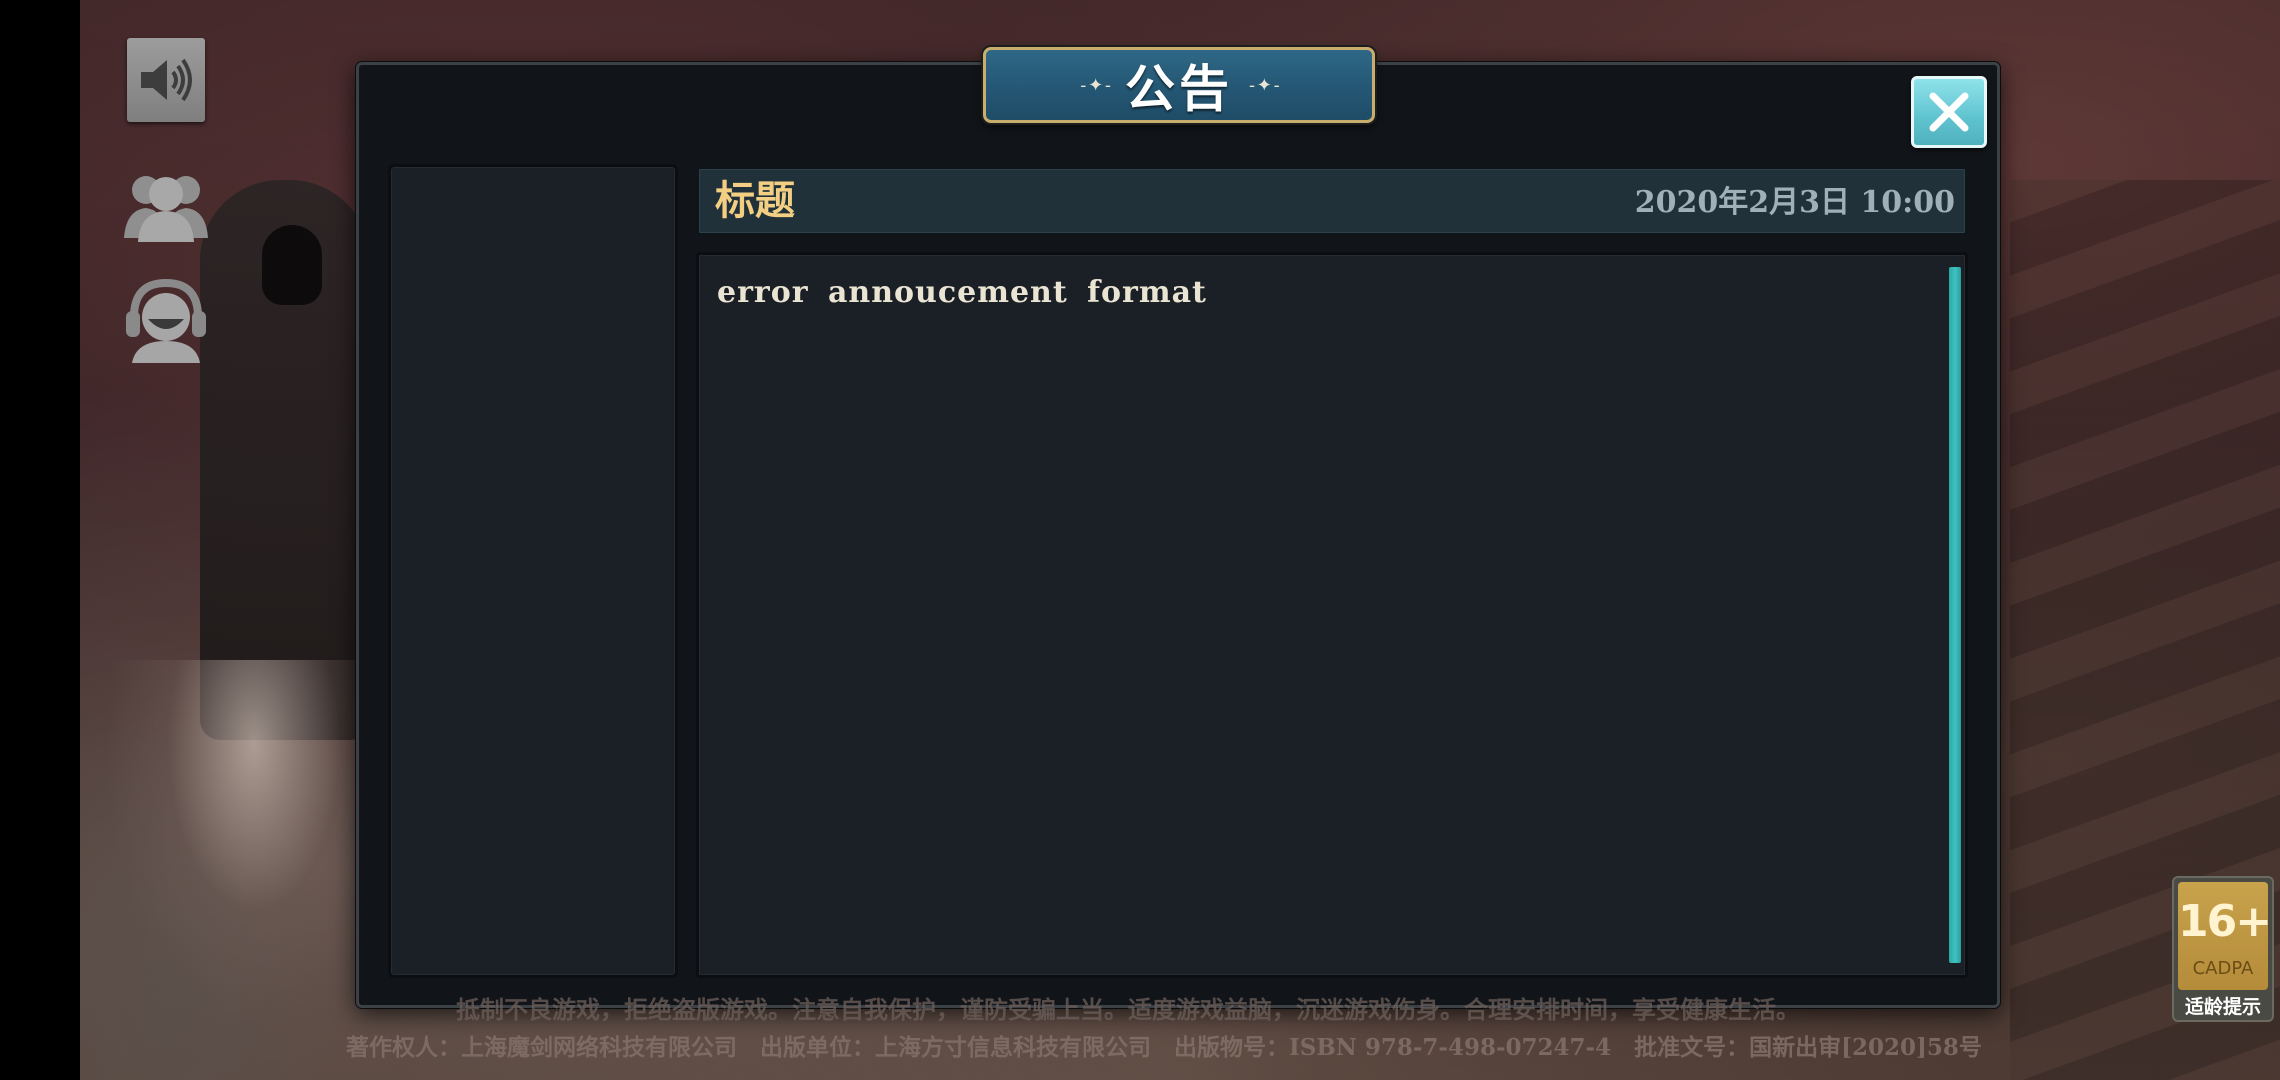 The height and width of the screenshot is (1080, 2280). Describe the element at coordinates (2222, 1007) in the screenshot. I see `age-rating-hint: 适龄提示` at that location.